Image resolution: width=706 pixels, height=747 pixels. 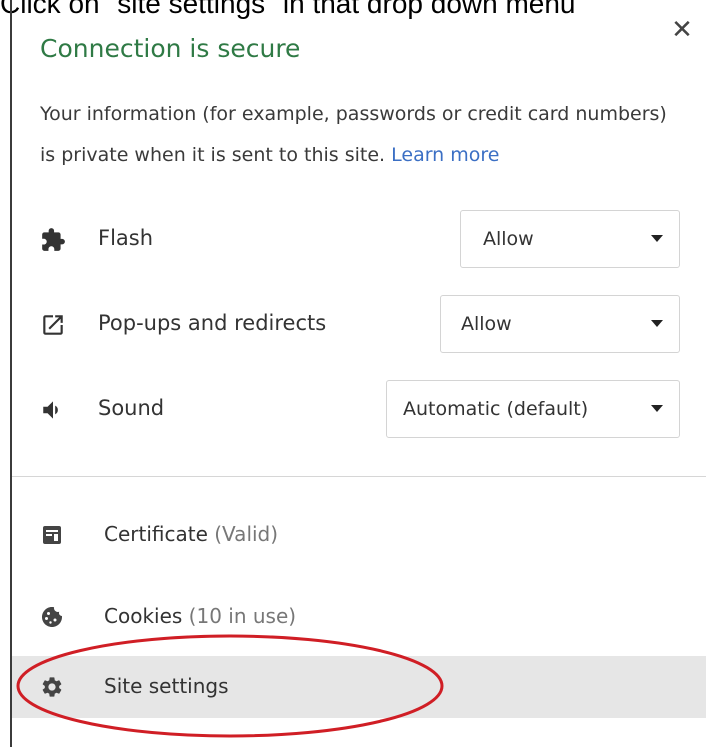 I want to click on permission-label-popups: Pop-ups and redirects, so click(x=212, y=323).